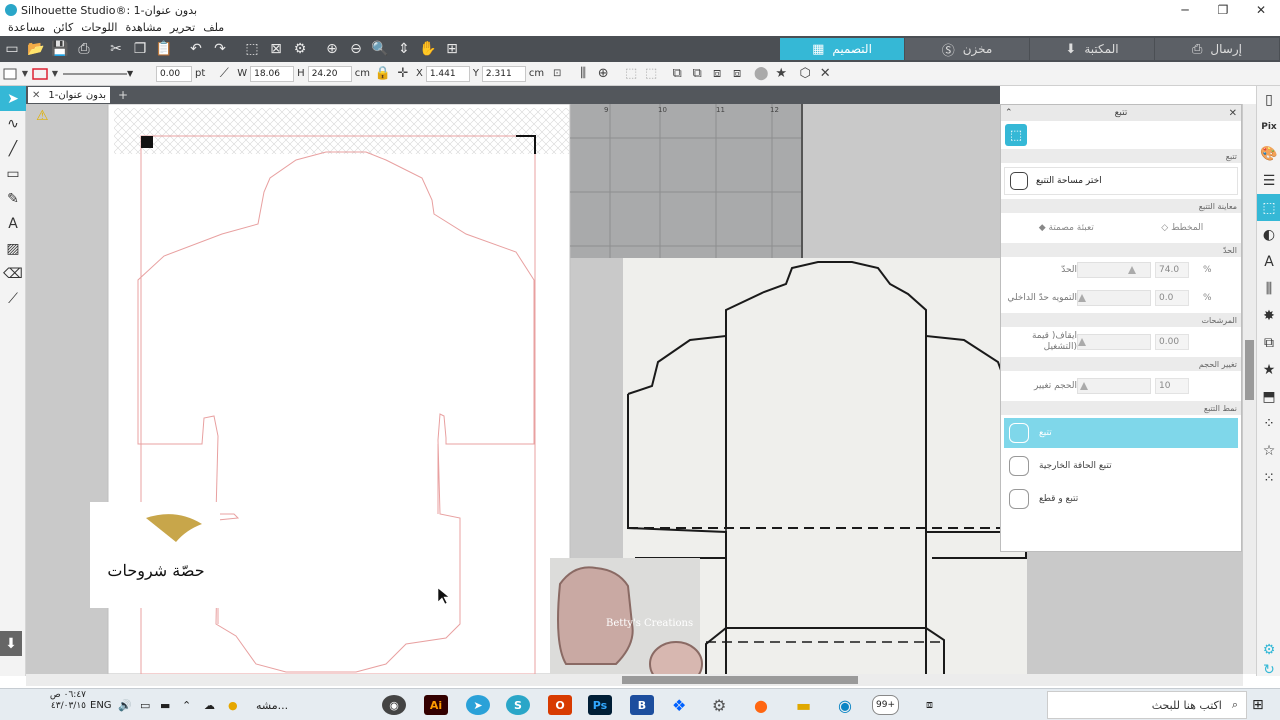 Image resolution: width=1280 pixels, height=720 pixels. What do you see at coordinates (803, 705) in the screenshot?
I see `file-explorer-icon: ▬` at bounding box center [803, 705].